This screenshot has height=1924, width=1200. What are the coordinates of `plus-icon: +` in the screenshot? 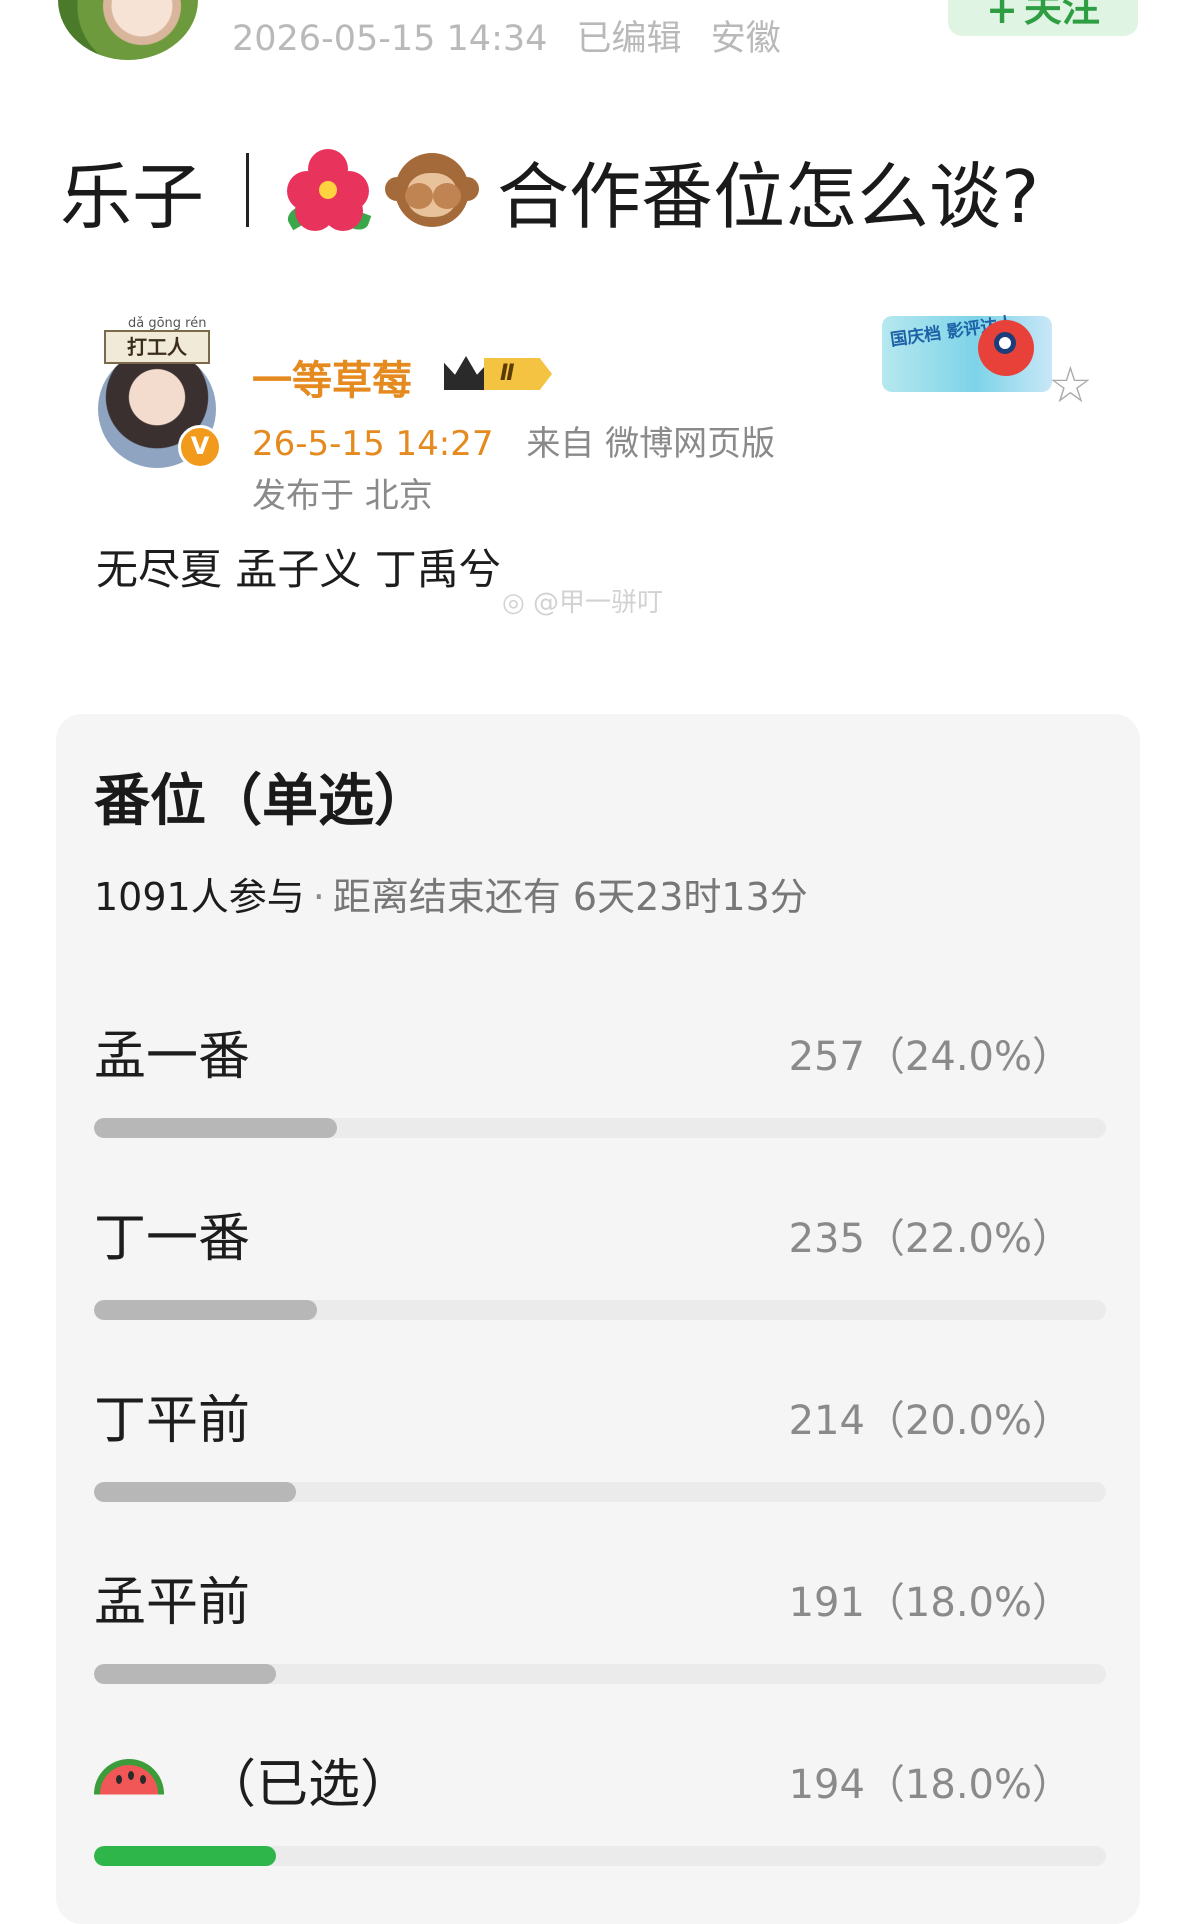 It's located at (1002, 16).